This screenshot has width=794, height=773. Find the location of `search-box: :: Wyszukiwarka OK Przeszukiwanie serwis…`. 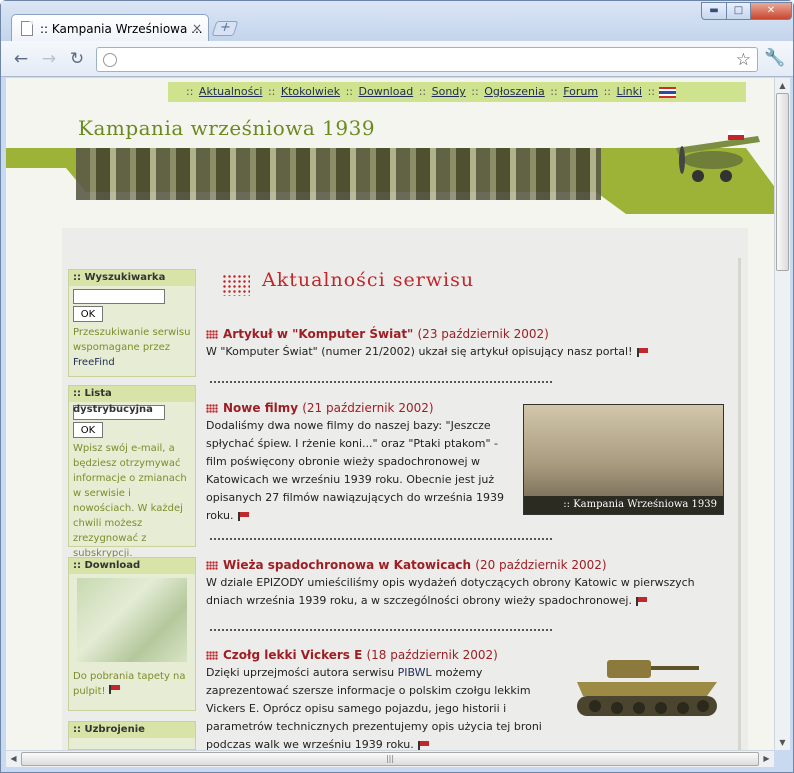

search-box: :: Wyszukiwarka OK Przeszukiwanie serwis… is located at coordinates (132, 323).